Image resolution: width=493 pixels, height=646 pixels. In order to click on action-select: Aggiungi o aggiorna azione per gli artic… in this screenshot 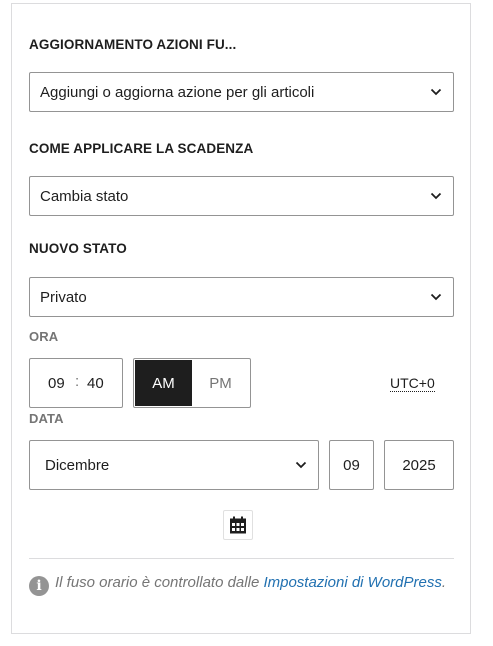, I will do `click(241, 92)`.